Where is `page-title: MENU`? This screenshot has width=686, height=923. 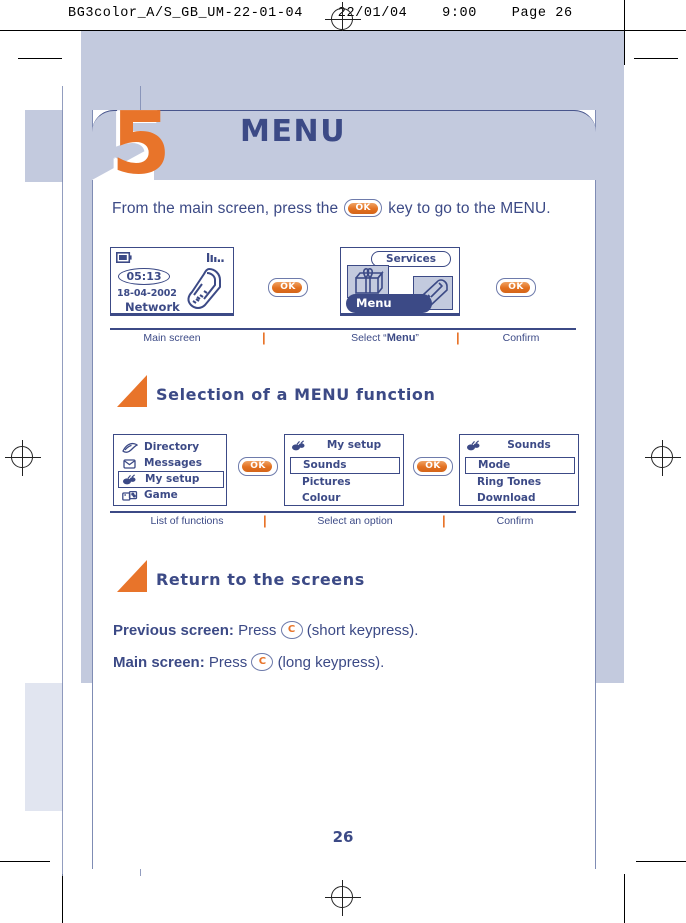 page-title: MENU is located at coordinates (293, 131).